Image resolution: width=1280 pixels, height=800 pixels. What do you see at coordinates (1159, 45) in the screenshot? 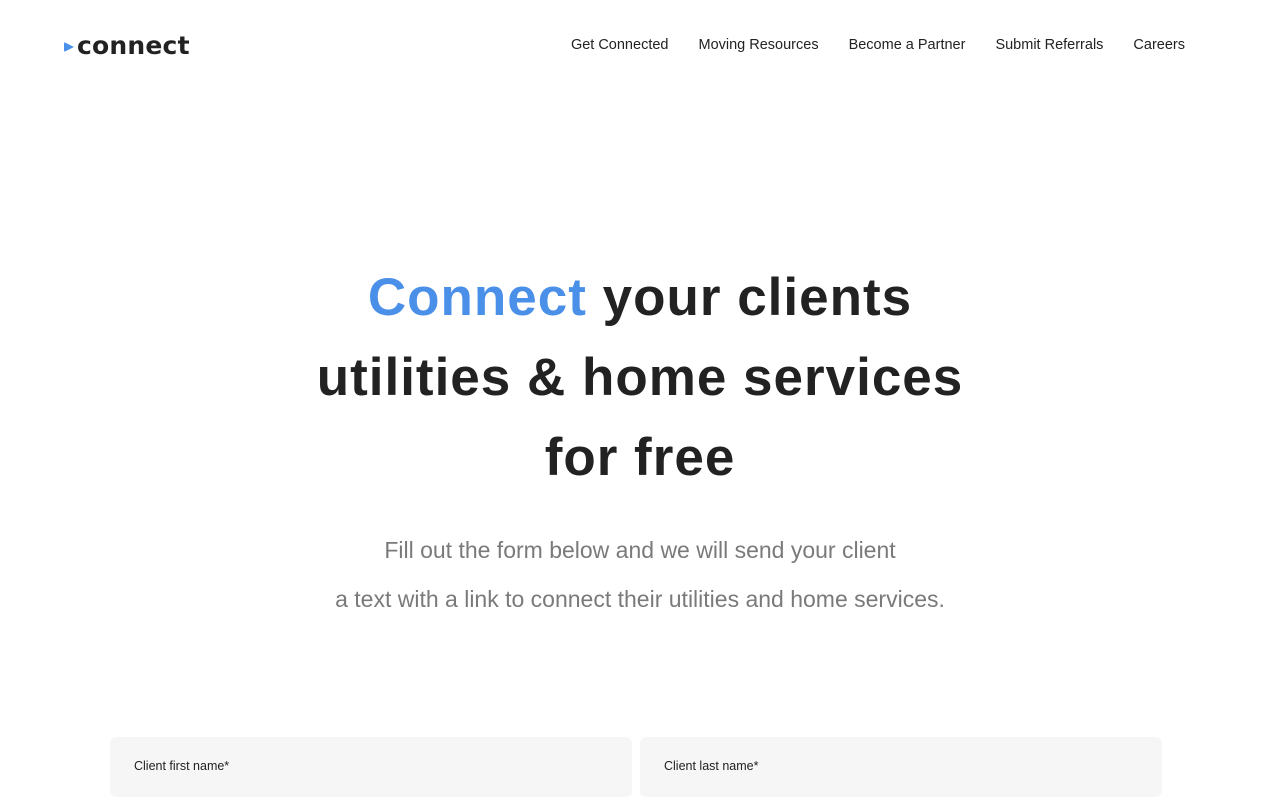
I see `nav-careers: Careers` at bounding box center [1159, 45].